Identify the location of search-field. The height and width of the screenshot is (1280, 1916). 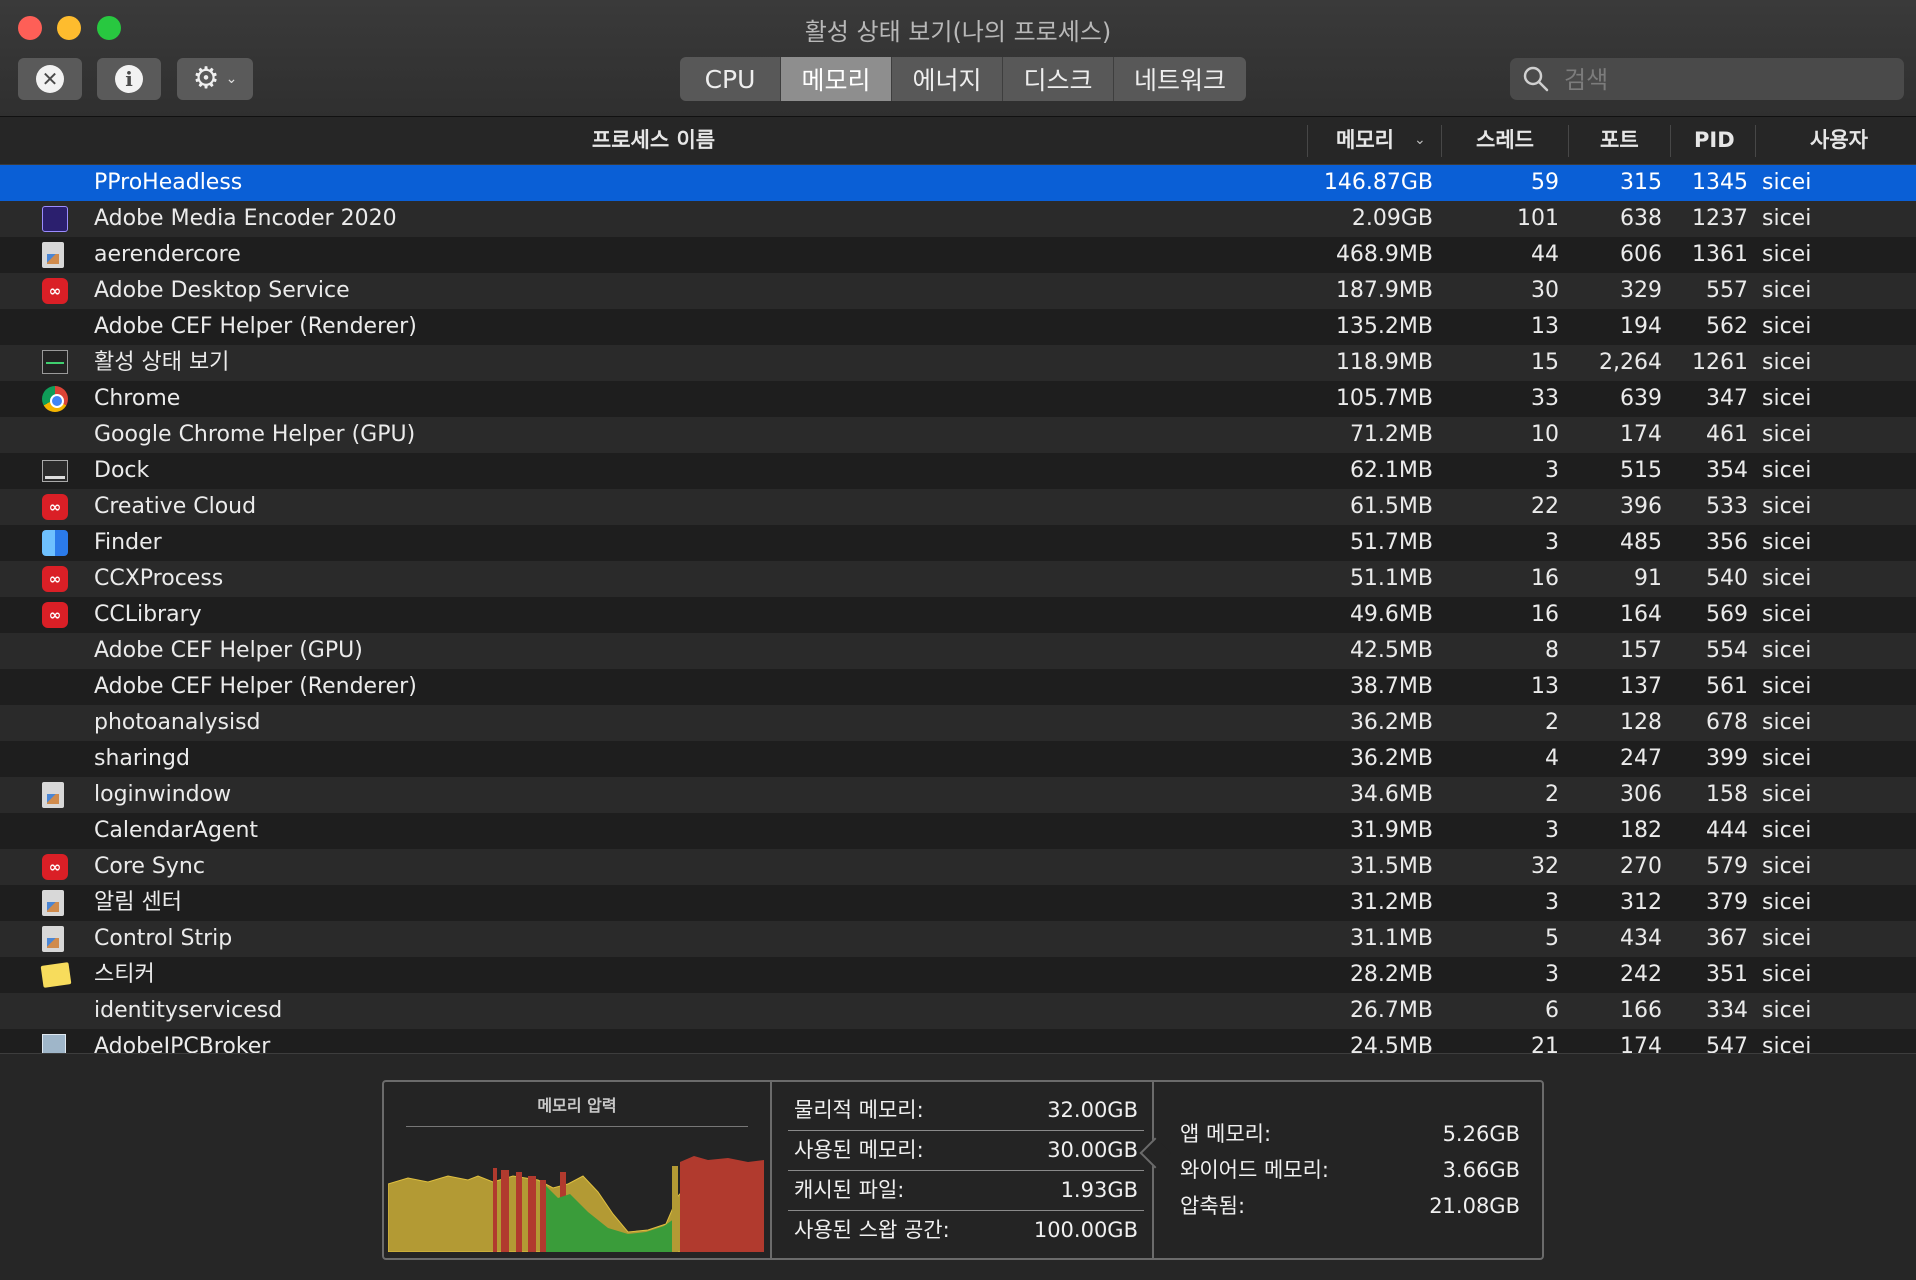
(1707, 79).